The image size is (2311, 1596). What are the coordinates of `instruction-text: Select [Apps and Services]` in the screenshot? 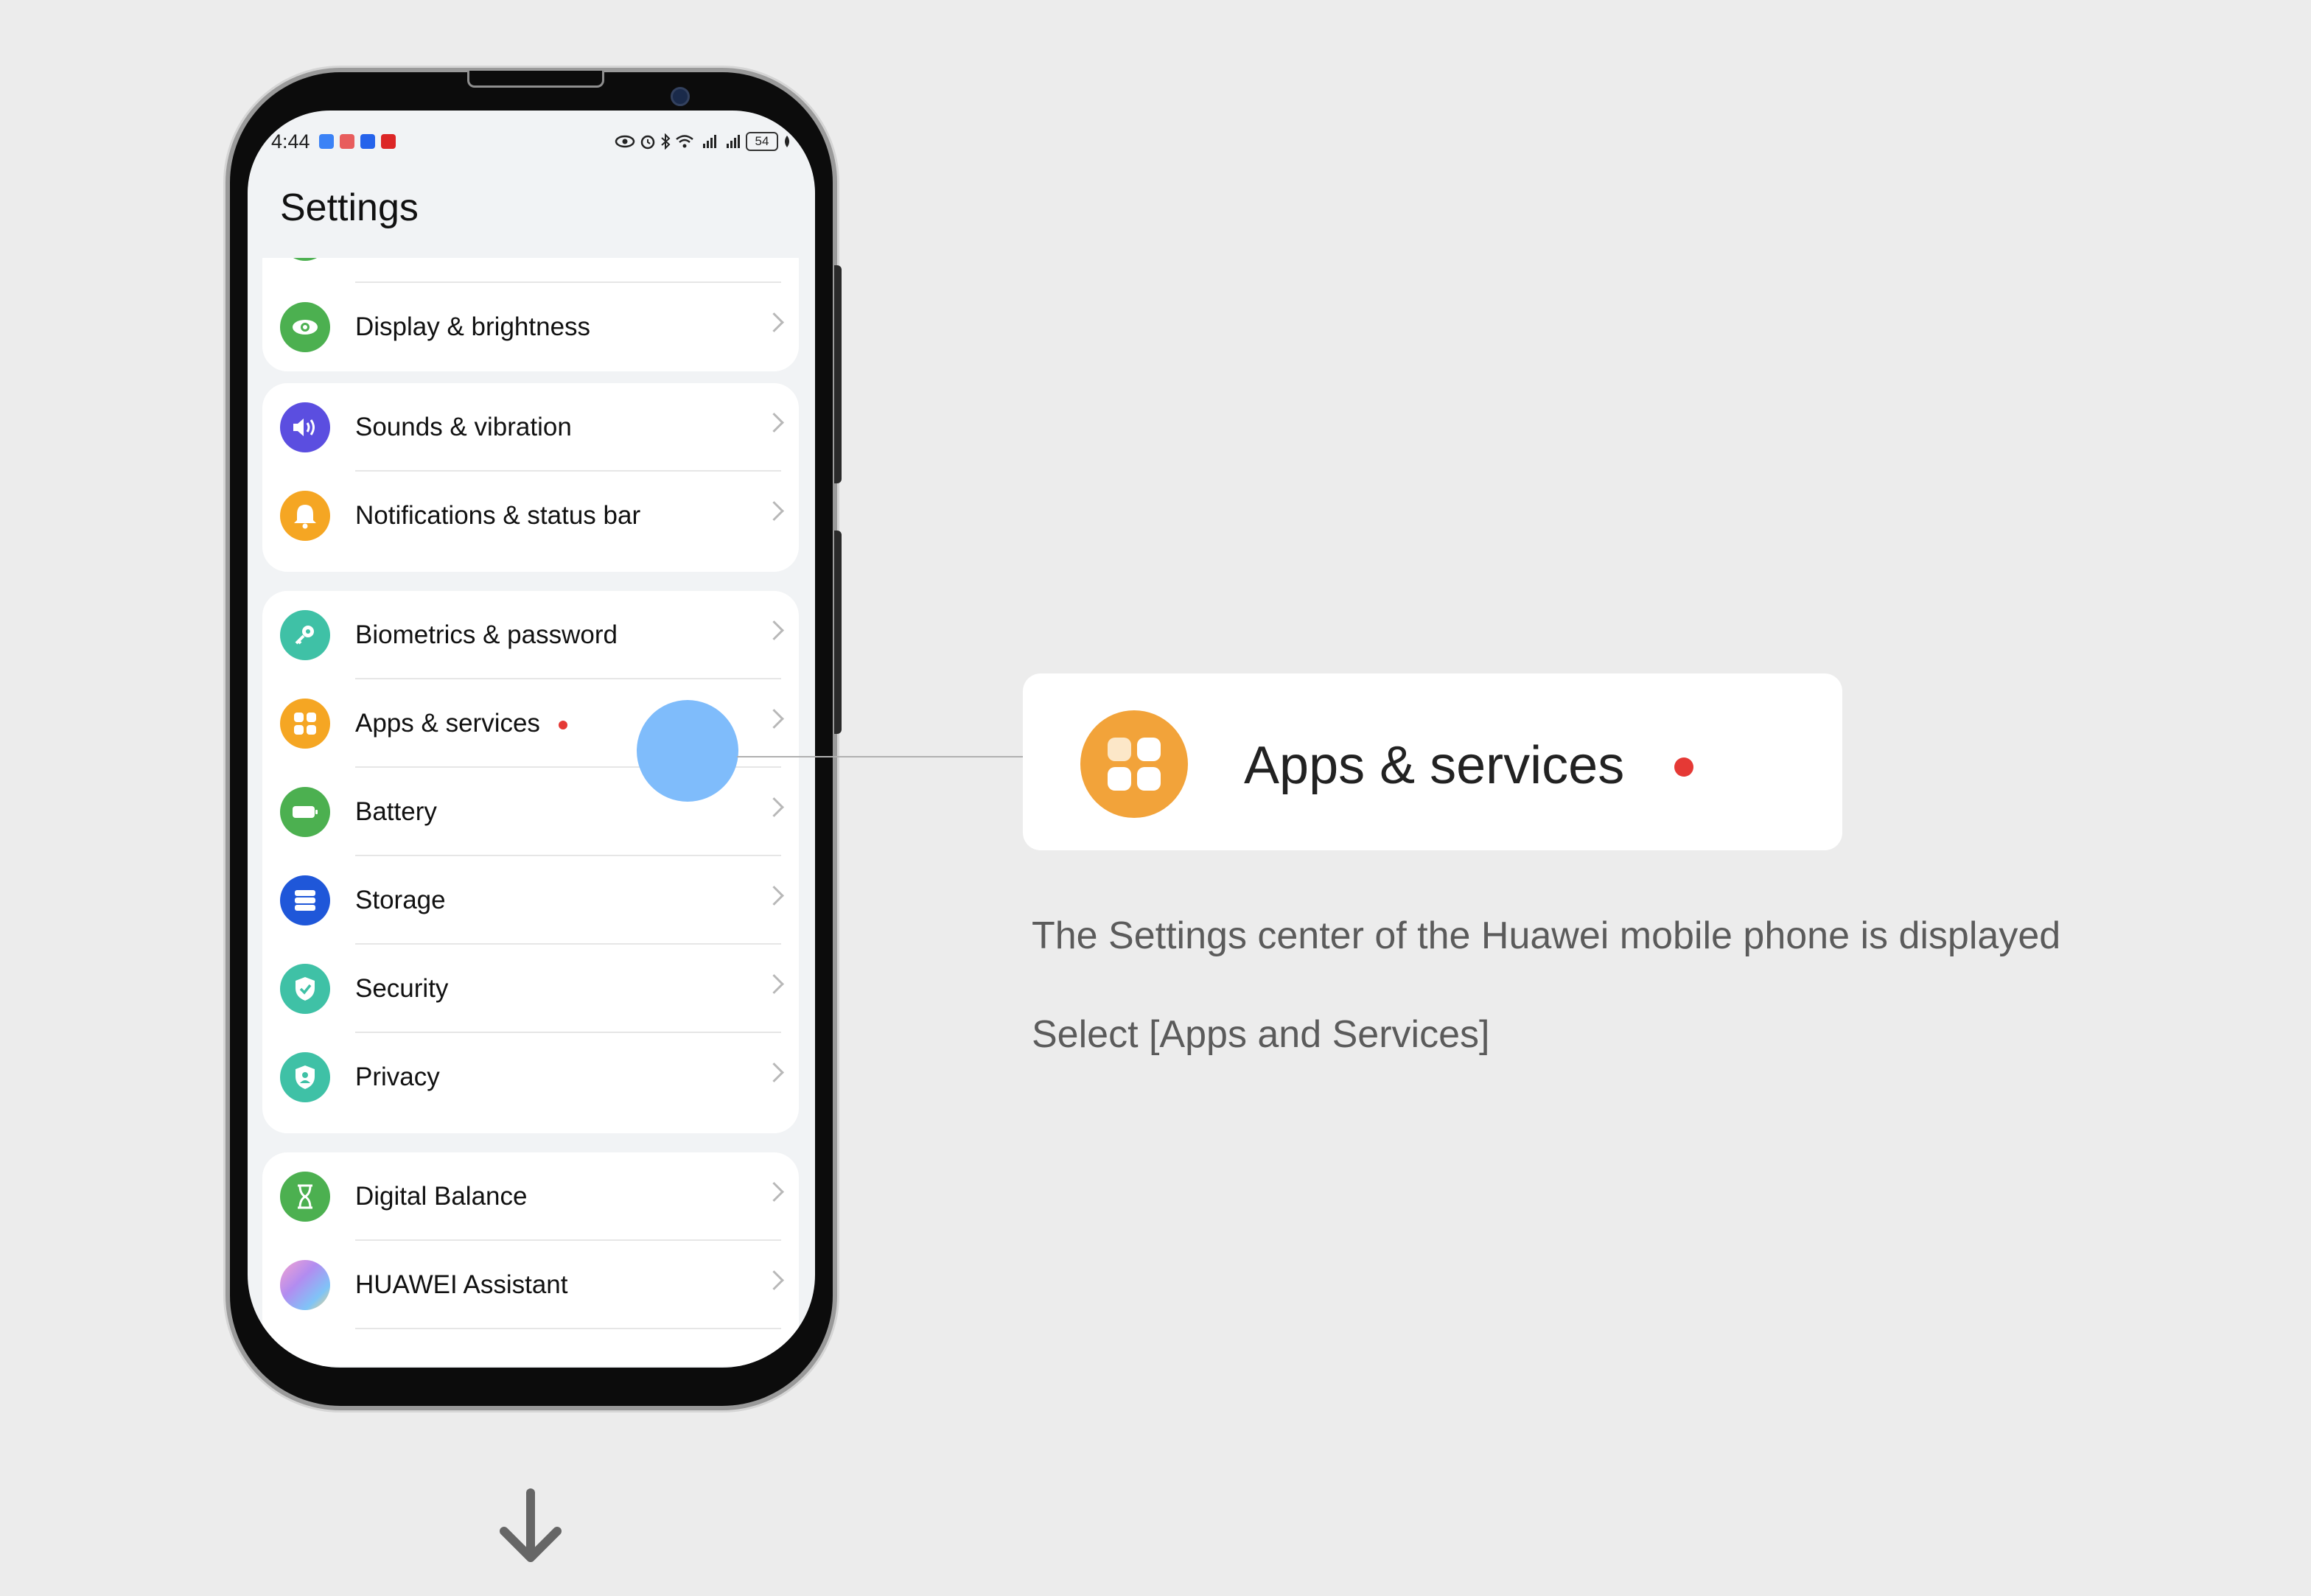 It's located at (1261, 1034).